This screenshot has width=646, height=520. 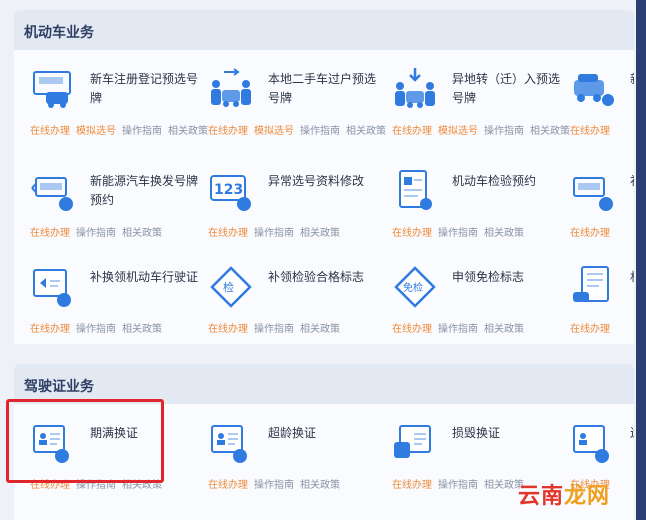 What do you see at coordinates (229, 444) in the screenshot?
I see `id-card-age-icon` at bounding box center [229, 444].